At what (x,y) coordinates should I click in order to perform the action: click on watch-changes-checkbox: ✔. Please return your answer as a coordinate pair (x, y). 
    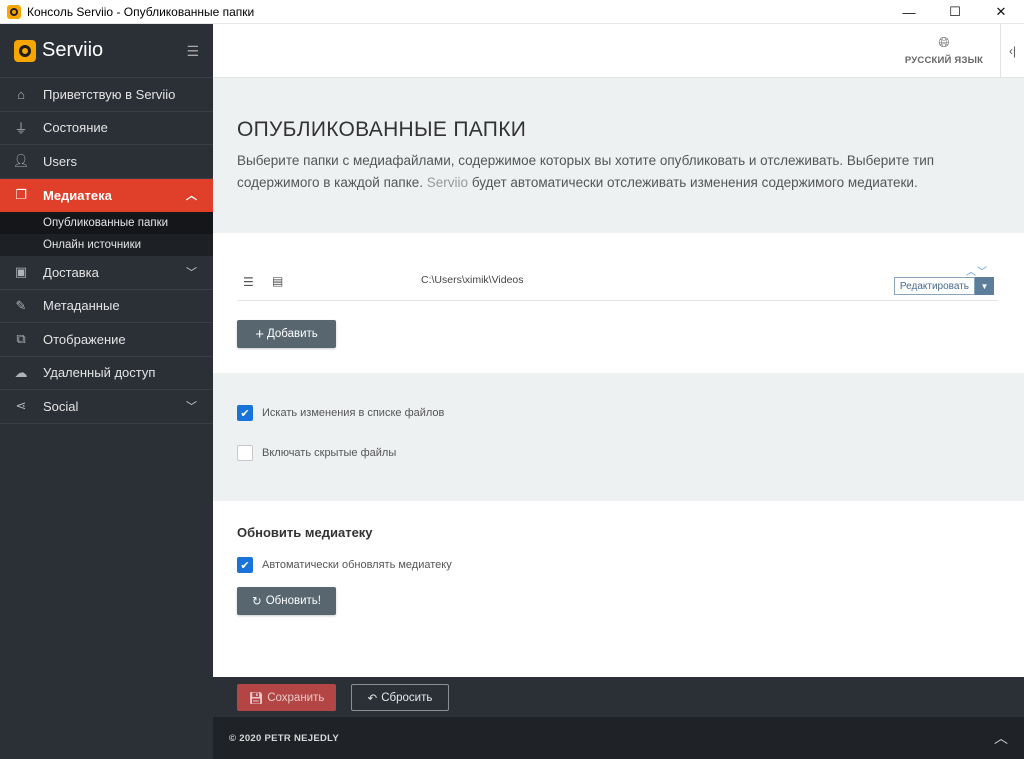
    Looking at the image, I should click on (245, 413).